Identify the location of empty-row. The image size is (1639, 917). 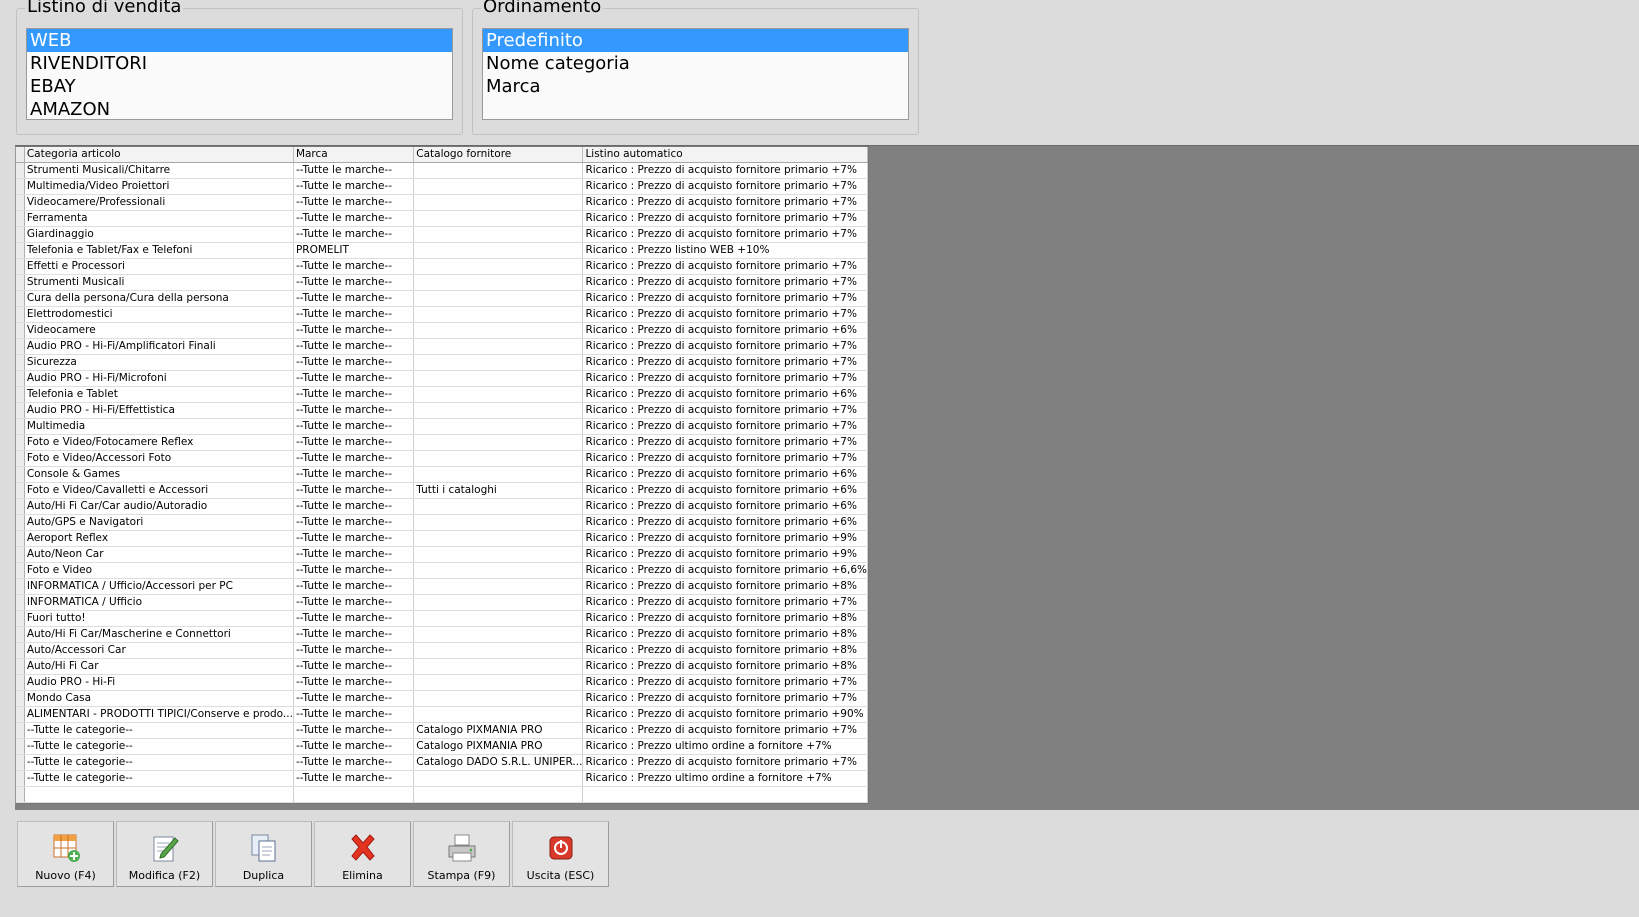
(442, 794).